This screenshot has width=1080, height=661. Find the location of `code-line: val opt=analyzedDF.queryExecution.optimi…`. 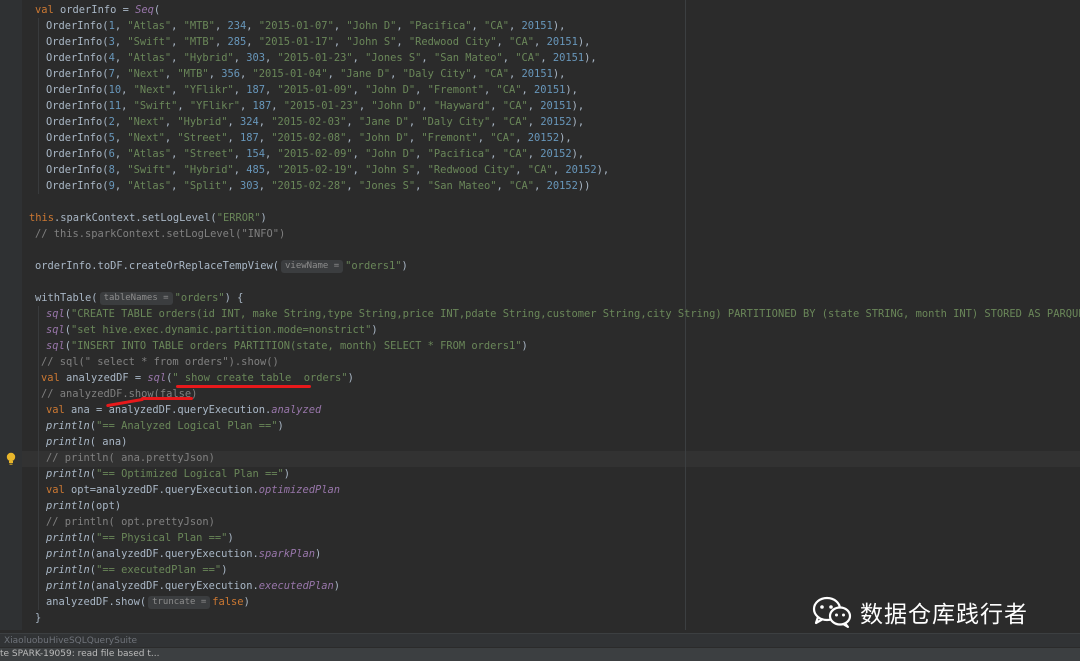

code-line: val opt=analyzedDF.queryExecution.optimi… is located at coordinates (193, 490).